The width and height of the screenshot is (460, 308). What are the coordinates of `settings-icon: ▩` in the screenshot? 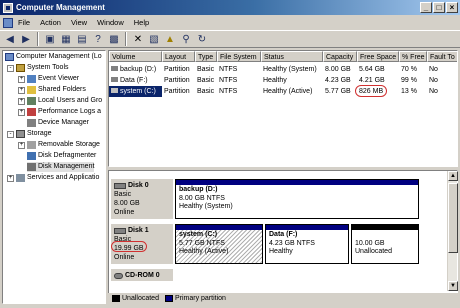 It's located at (114, 39).